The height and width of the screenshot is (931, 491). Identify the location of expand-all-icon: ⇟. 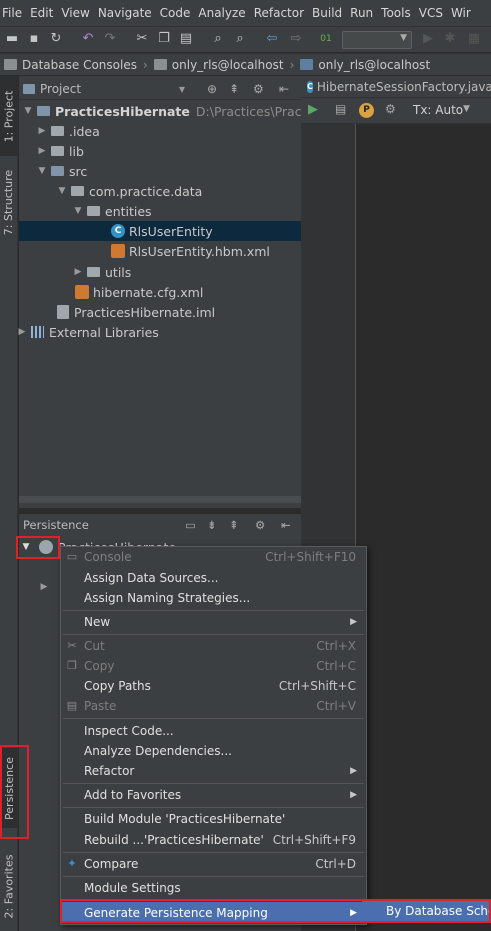
(212, 525).